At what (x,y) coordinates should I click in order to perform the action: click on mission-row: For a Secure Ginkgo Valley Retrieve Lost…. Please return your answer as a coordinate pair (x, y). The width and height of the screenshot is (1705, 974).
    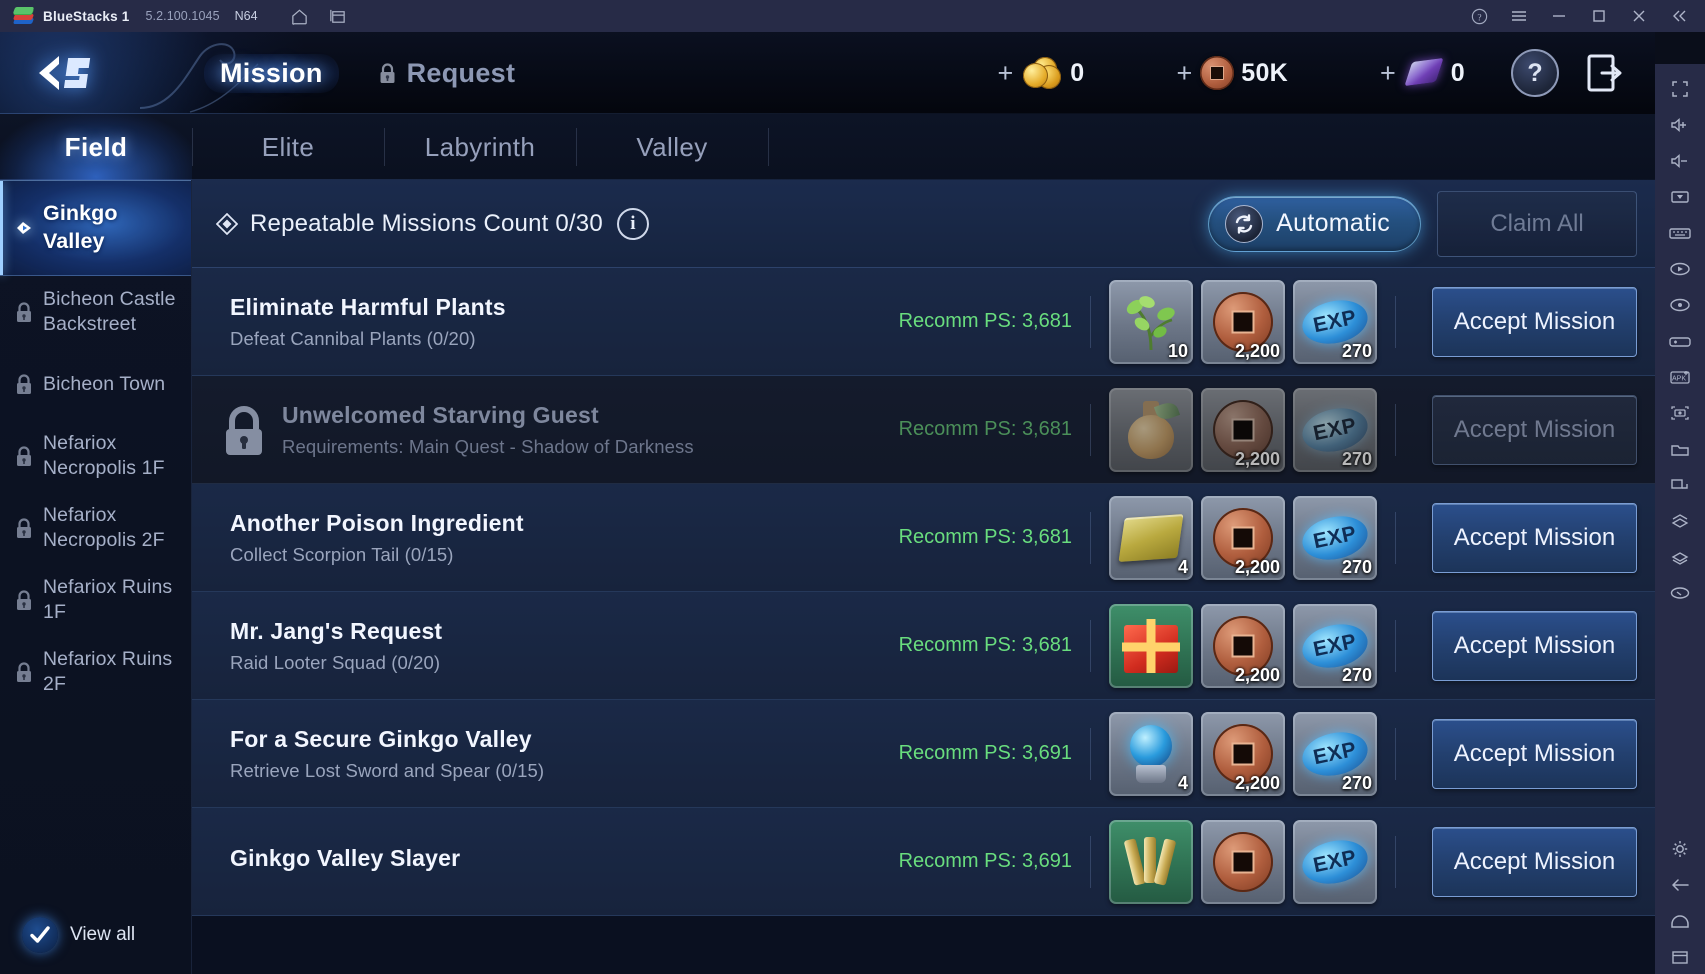
    Looking at the image, I should click on (923, 754).